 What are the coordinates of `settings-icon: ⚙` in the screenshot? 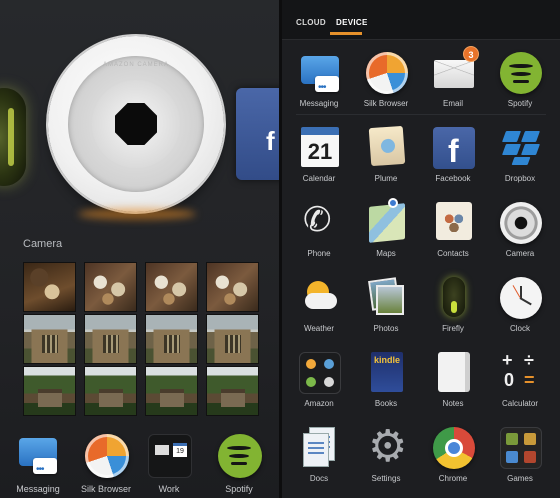 It's located at (388, 446).